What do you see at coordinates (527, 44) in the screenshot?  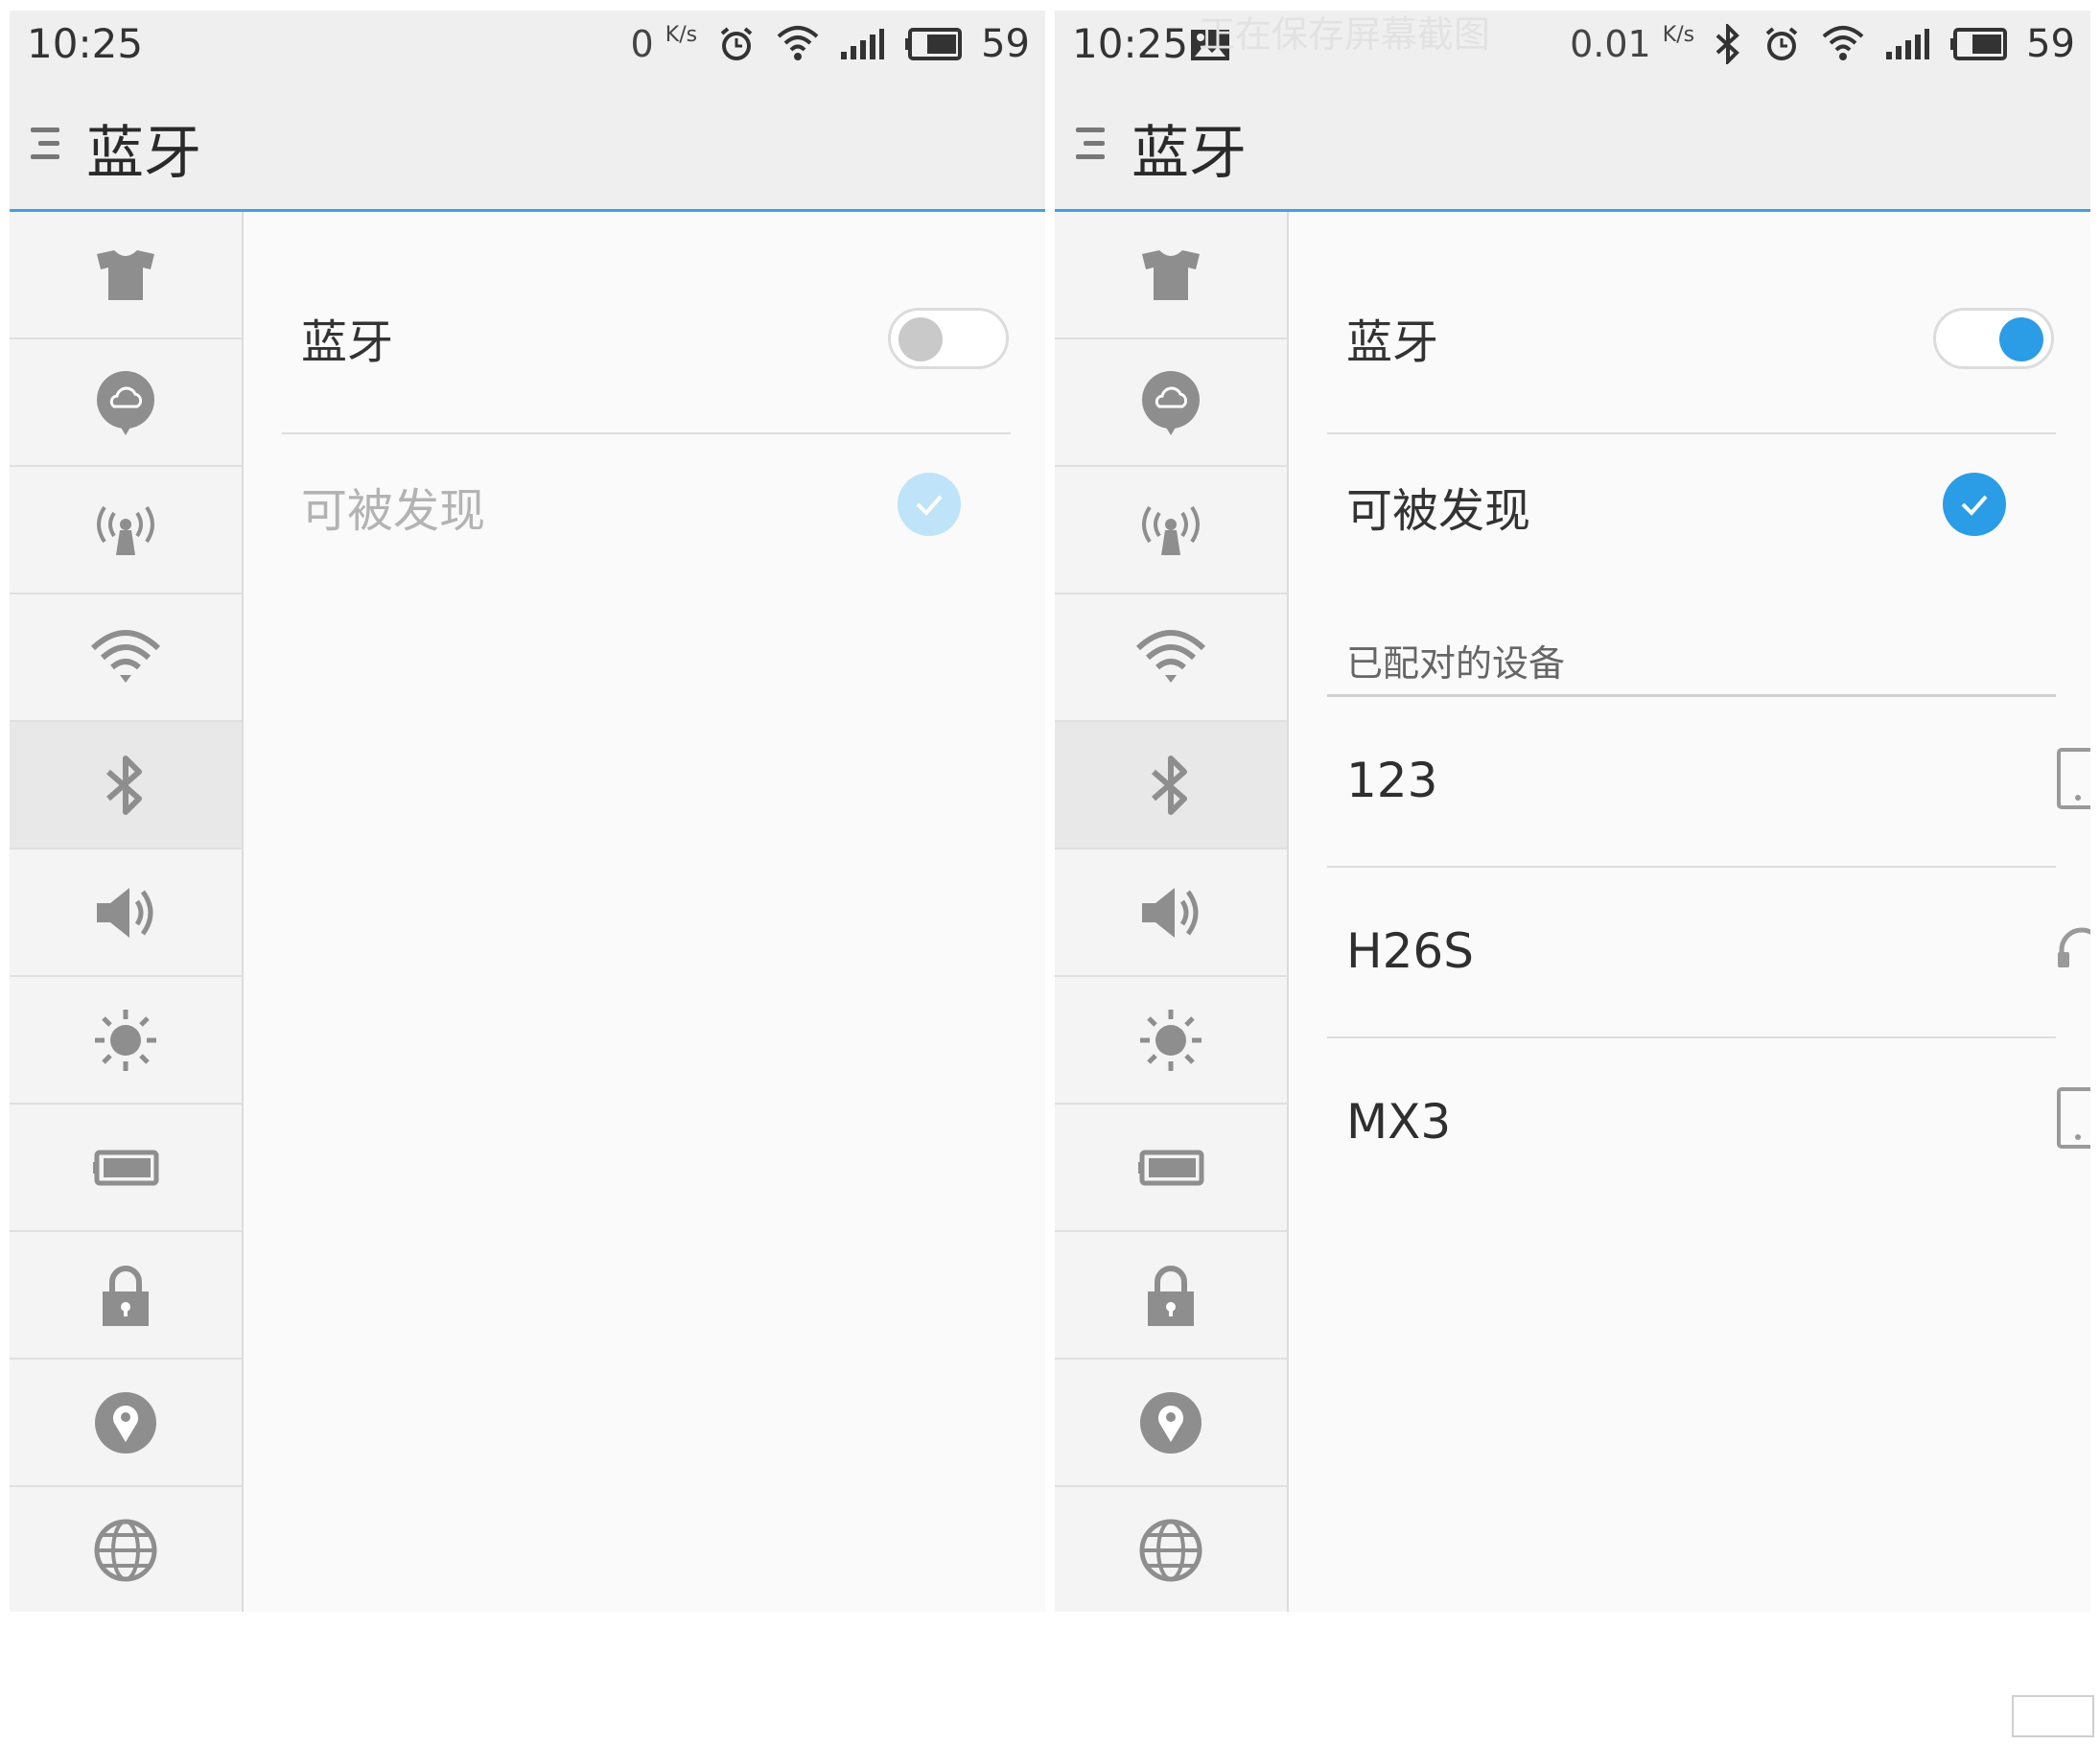 I see `status-bar: 10:25 0 K/s 59` at bounding box center [527, 44].